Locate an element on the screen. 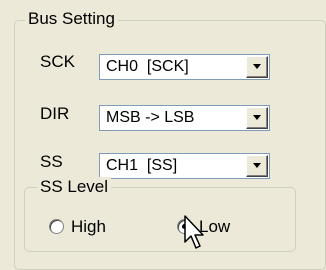 This screenshot has height=270, width=326. ss-level-title: SS Level is located at coordinates (74, 187).